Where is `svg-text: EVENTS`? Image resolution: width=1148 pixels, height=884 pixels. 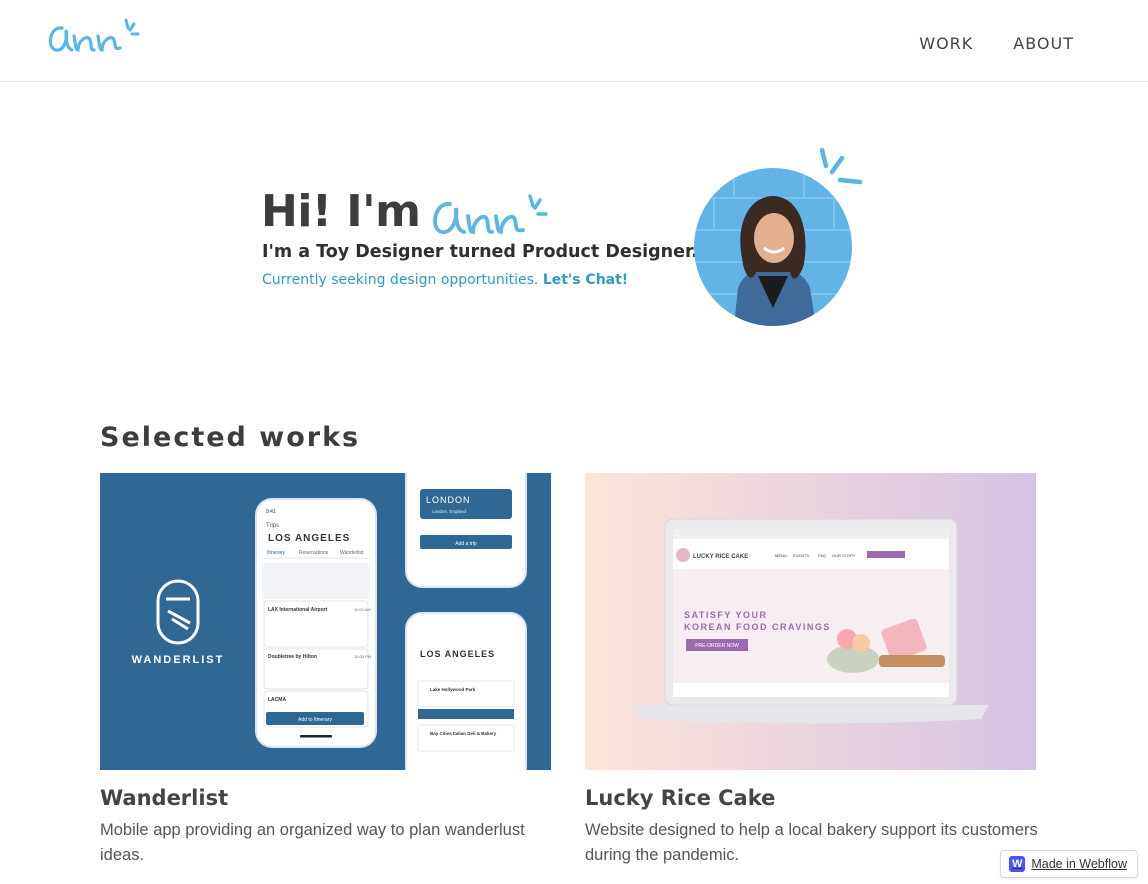
svg-text: EVENTS is located at coordinates (801, 555).